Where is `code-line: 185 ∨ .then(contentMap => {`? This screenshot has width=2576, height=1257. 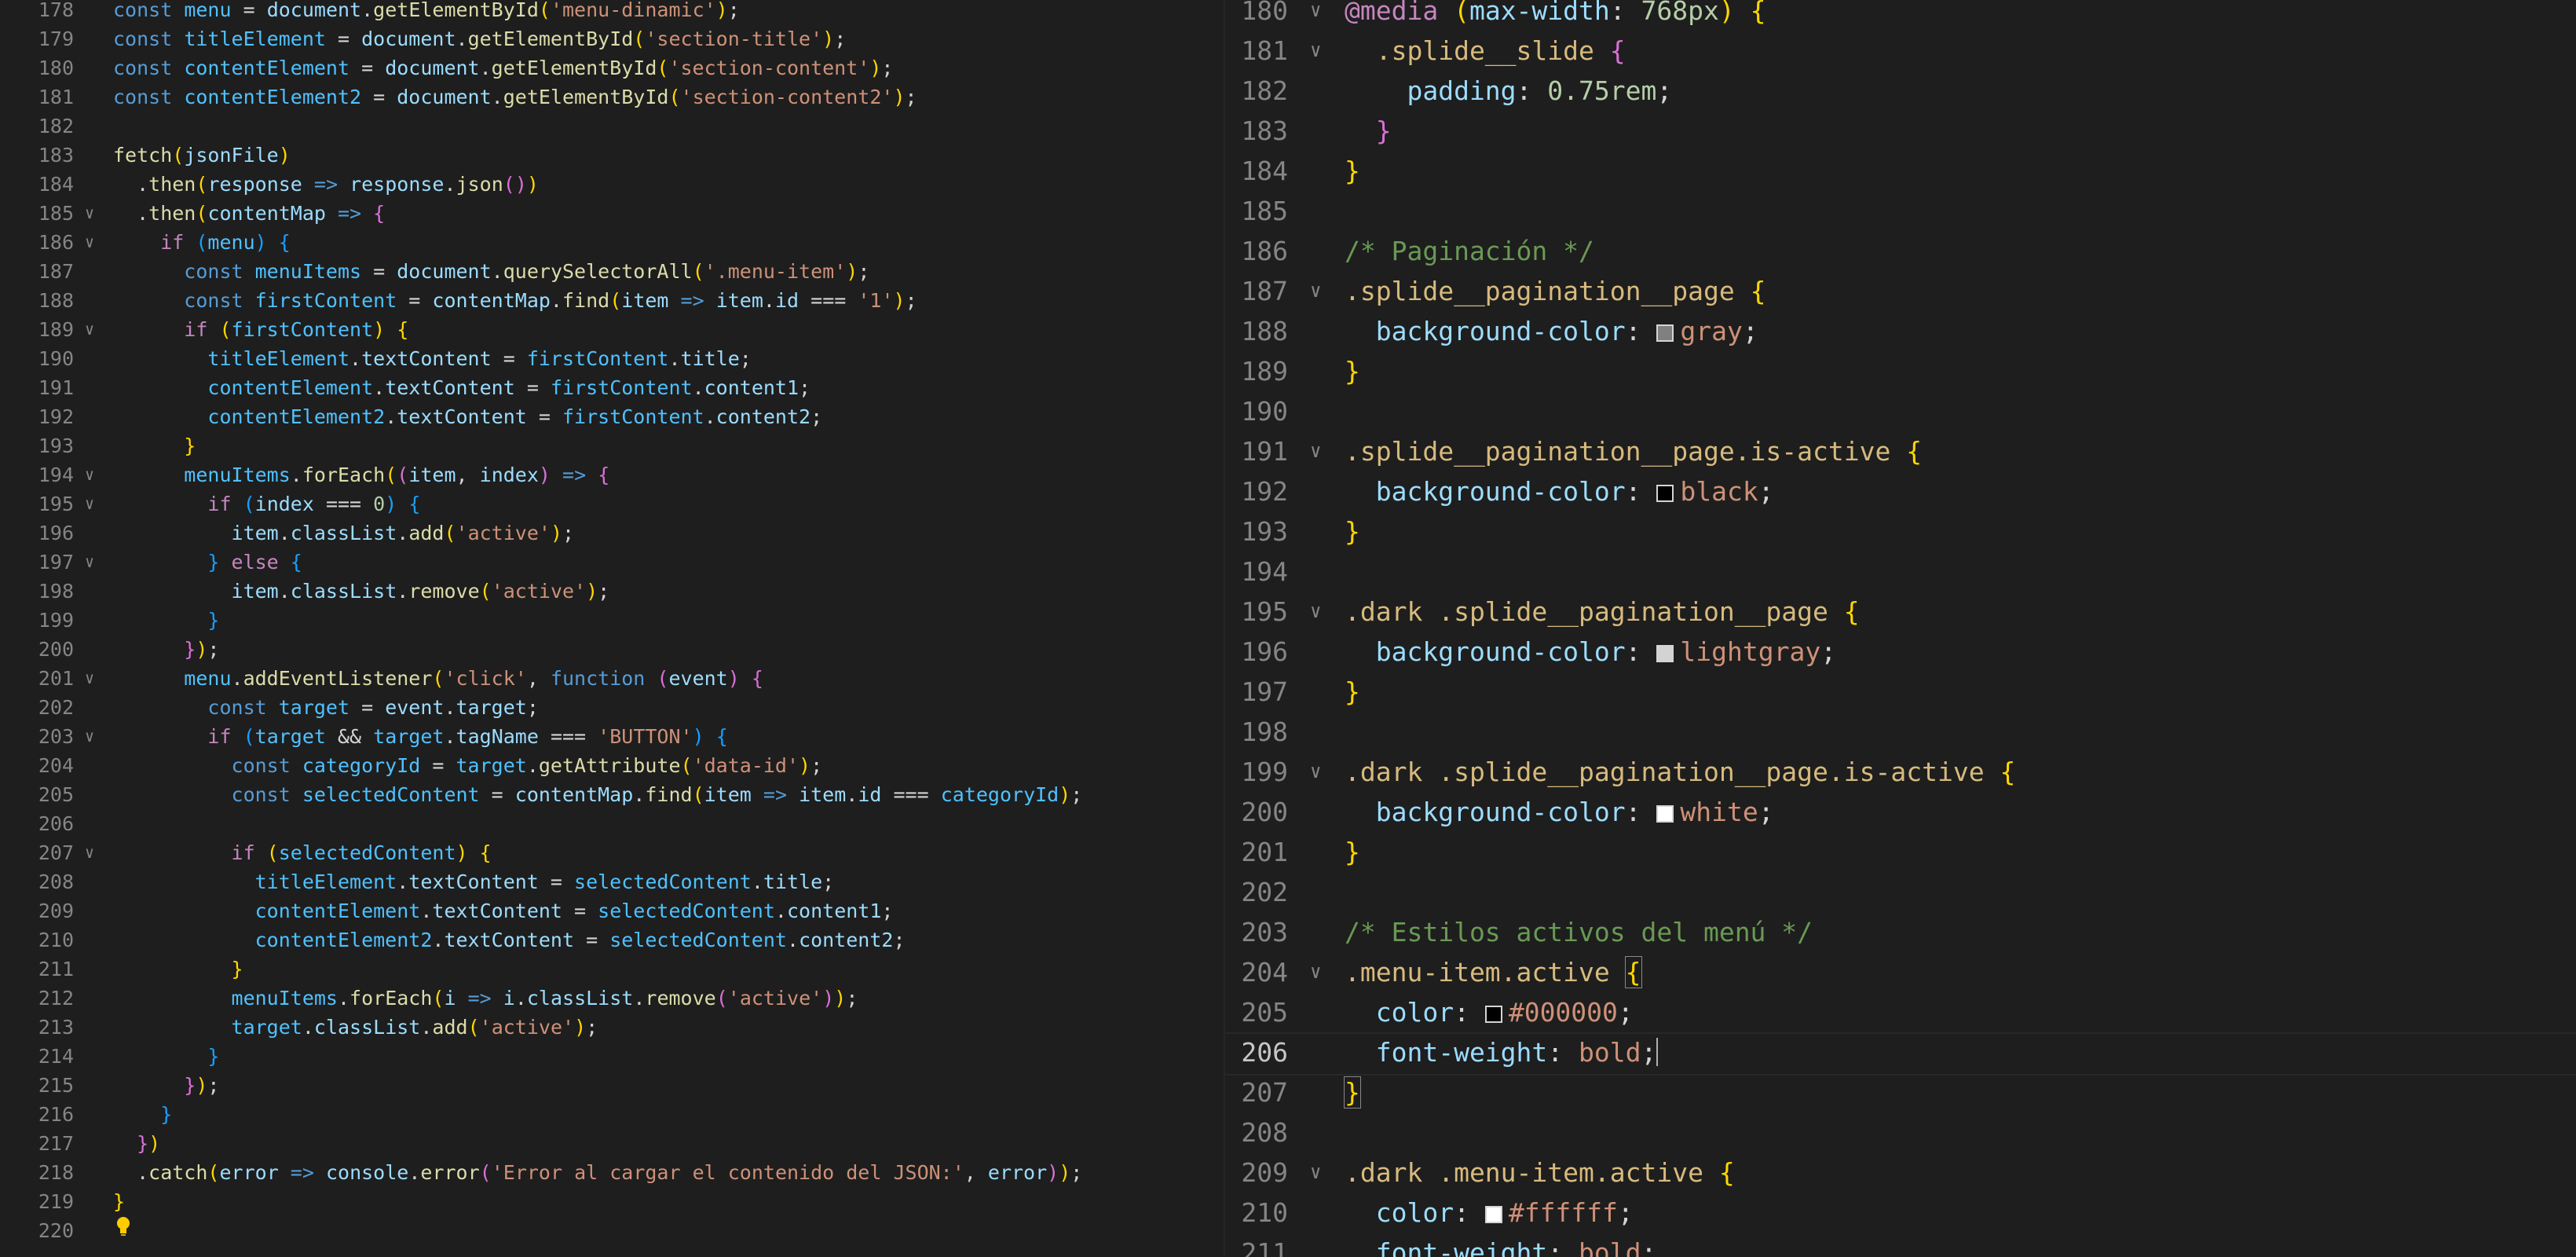
code-line: 185 ∨ .then(contentMap => { is located at coordinates (612, 213).